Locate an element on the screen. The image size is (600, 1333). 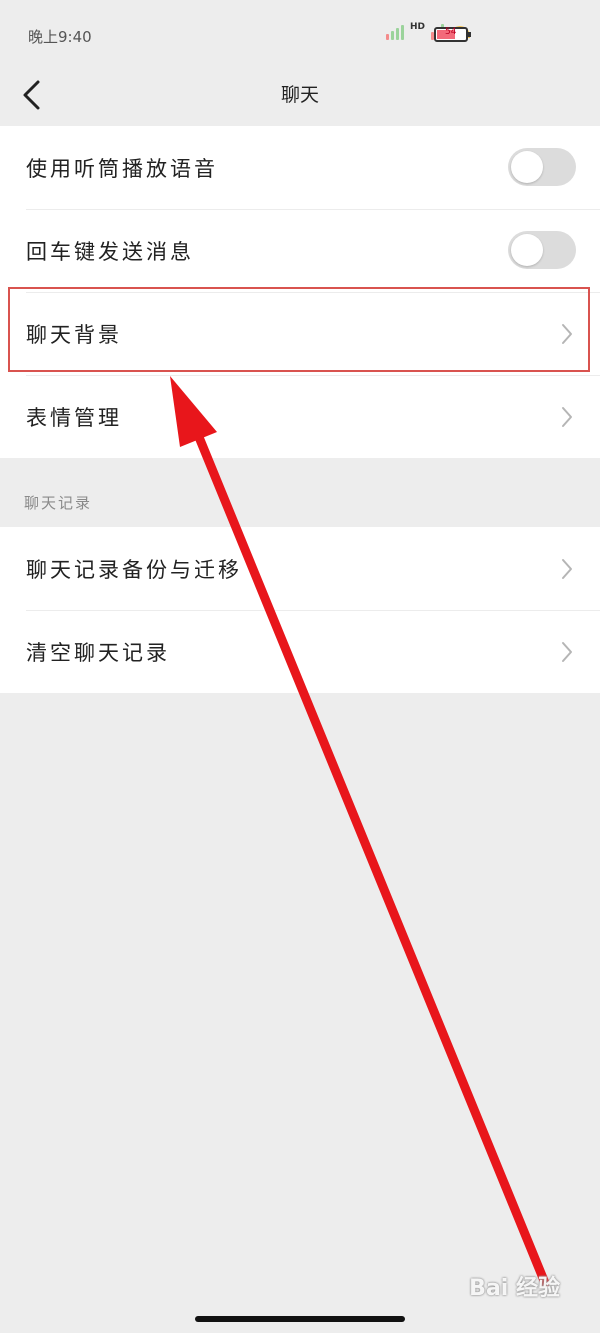
network-badge: HD is located at coordinates (417, 27).